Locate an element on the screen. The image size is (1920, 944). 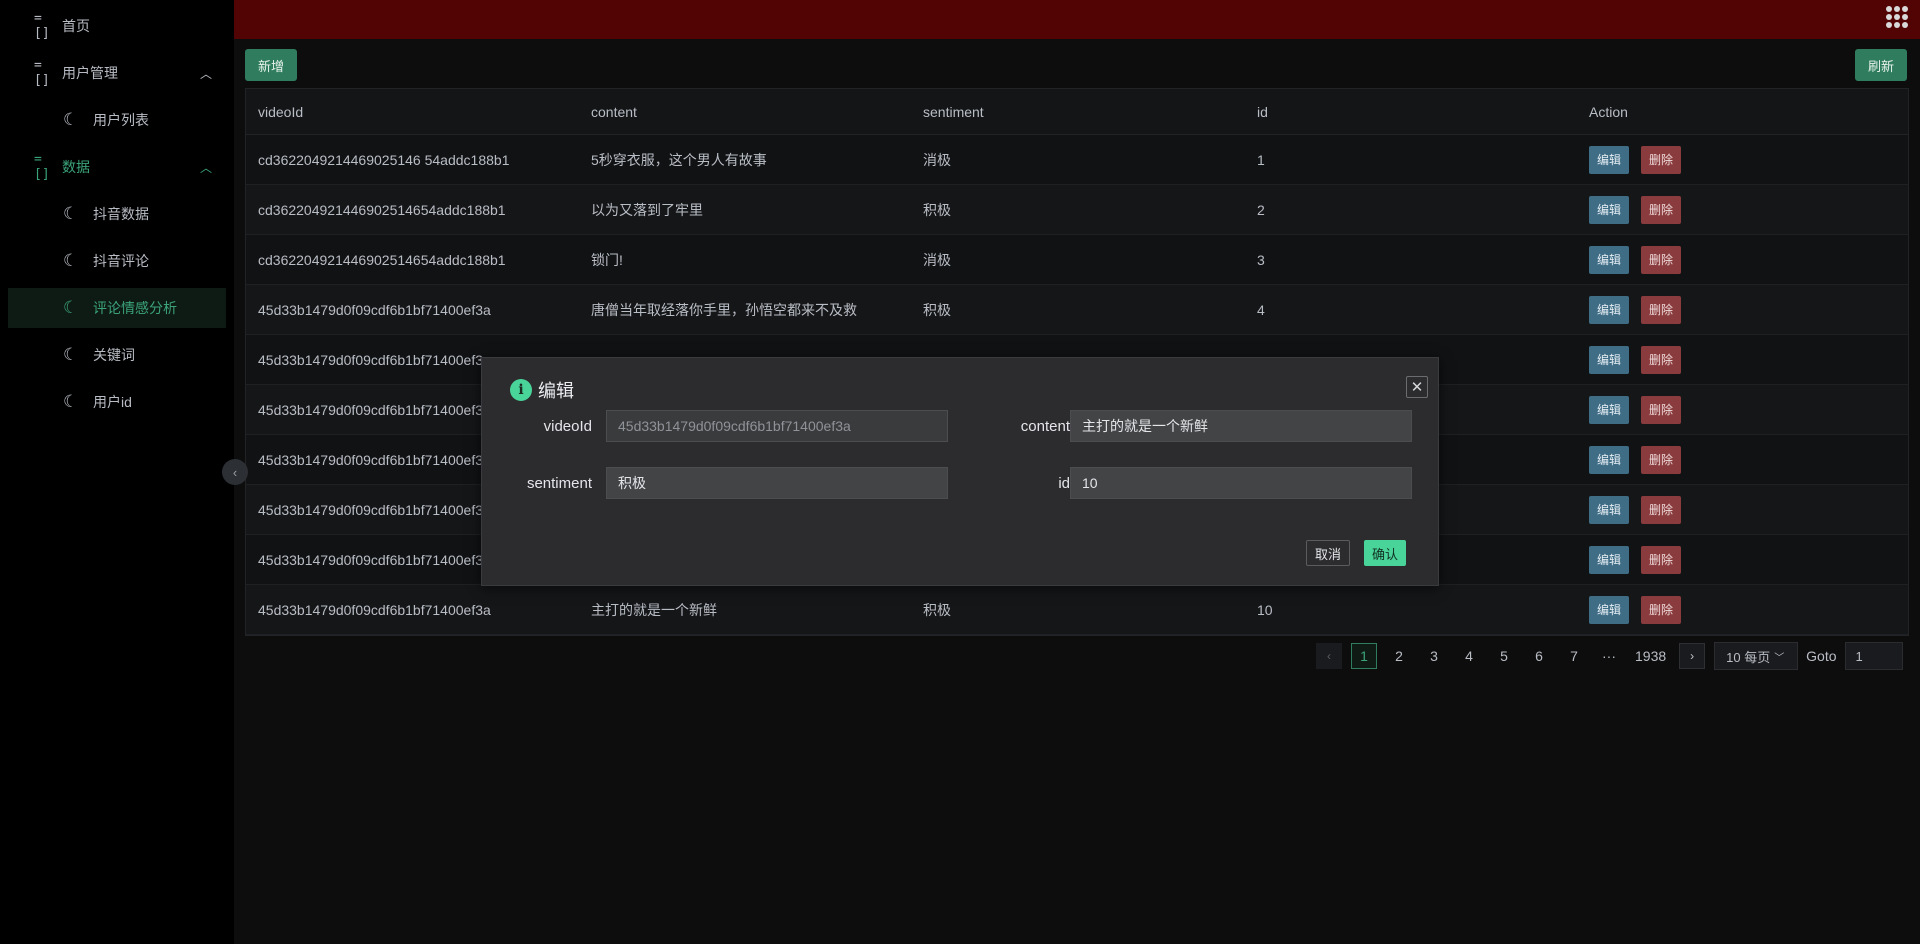
page-number: 6 is located at coordinates (1539, 656).